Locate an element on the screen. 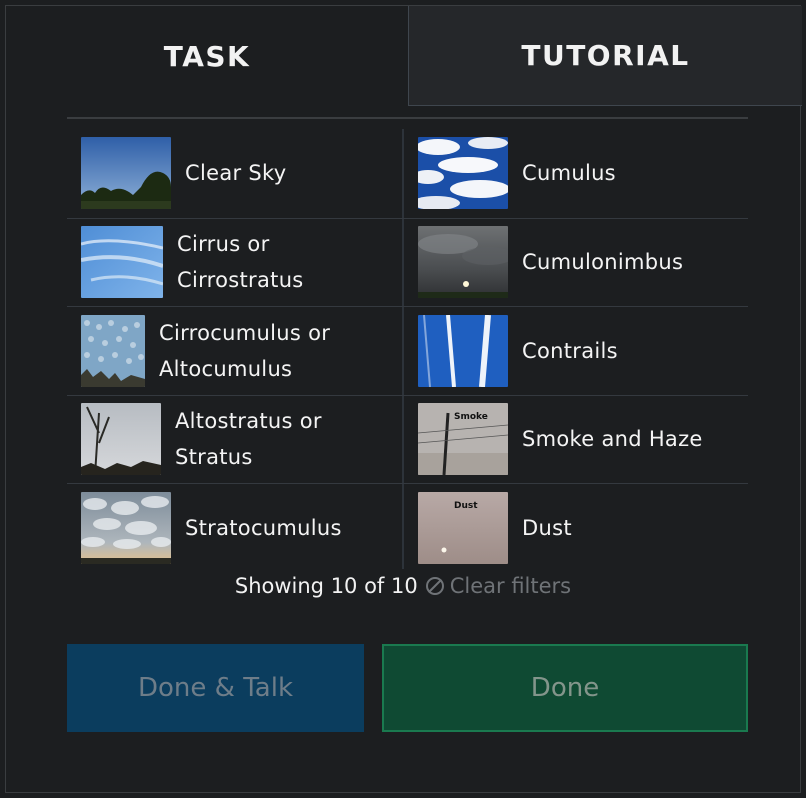 The image size is (806, 798). tab-tutorial: TUTORIAL is located at coordinates (605, 56).